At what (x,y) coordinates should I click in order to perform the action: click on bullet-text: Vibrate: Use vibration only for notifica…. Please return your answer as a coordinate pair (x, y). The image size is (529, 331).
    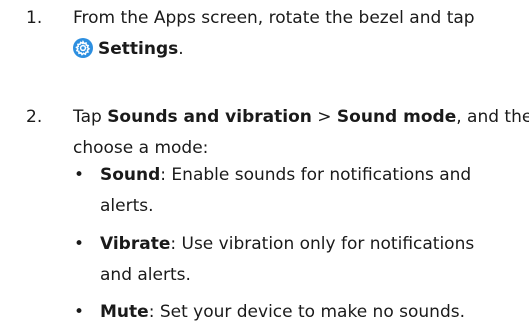
    Looking at the image, I should click on (310, 260).